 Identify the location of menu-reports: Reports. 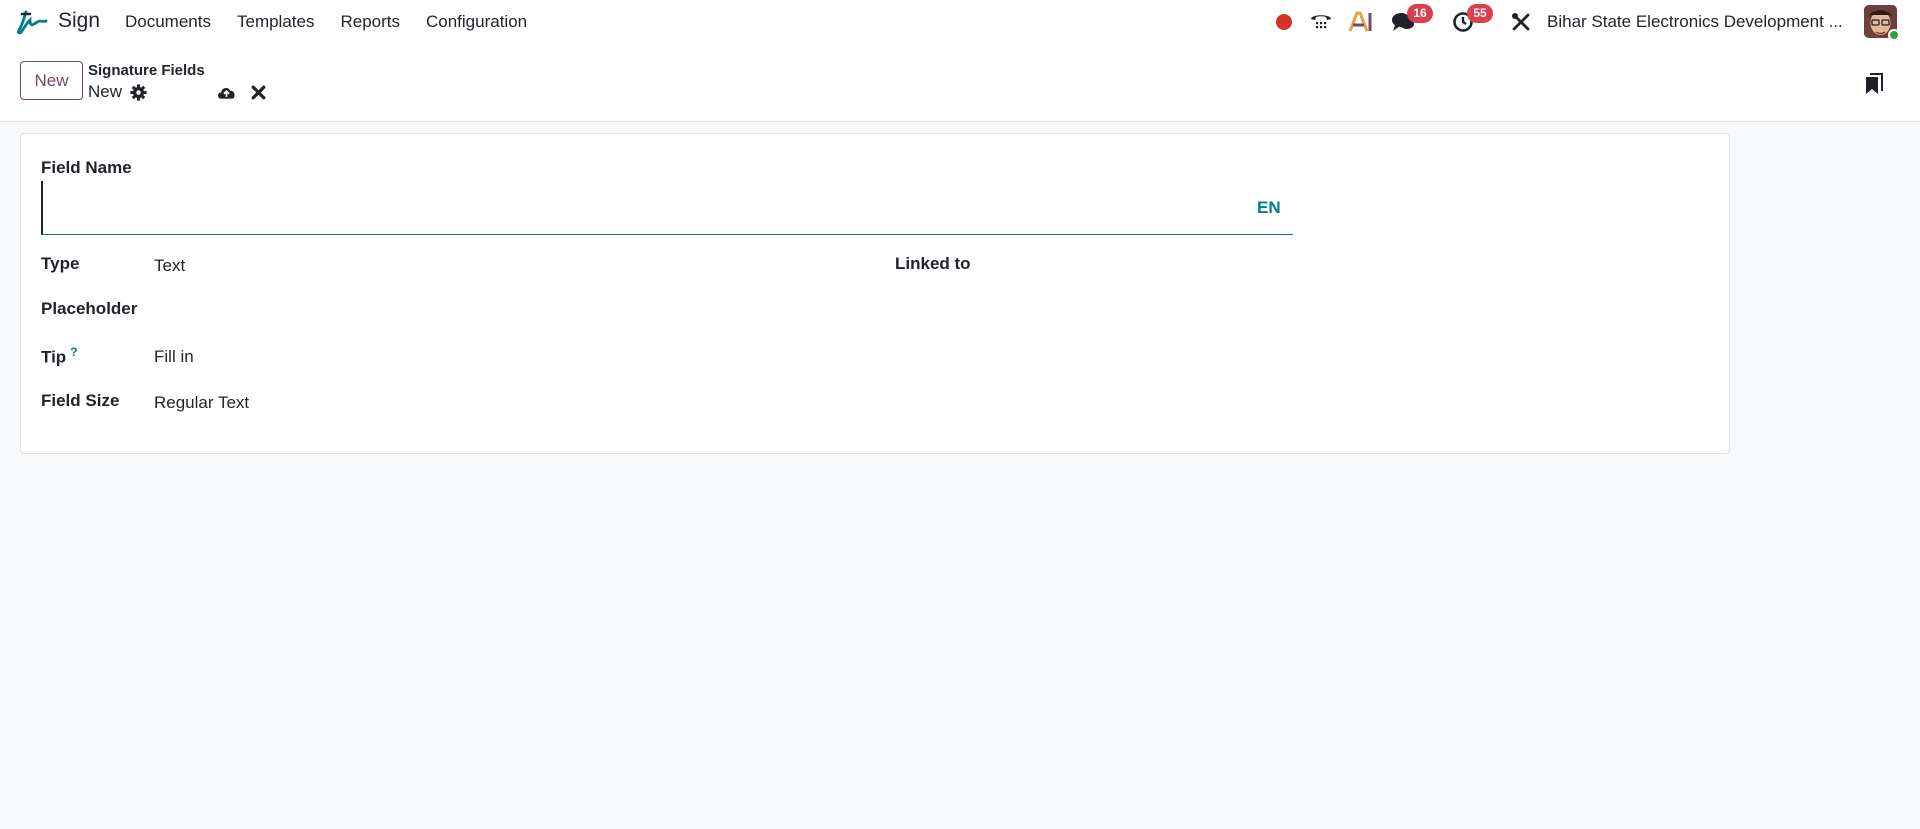
(370, 22).